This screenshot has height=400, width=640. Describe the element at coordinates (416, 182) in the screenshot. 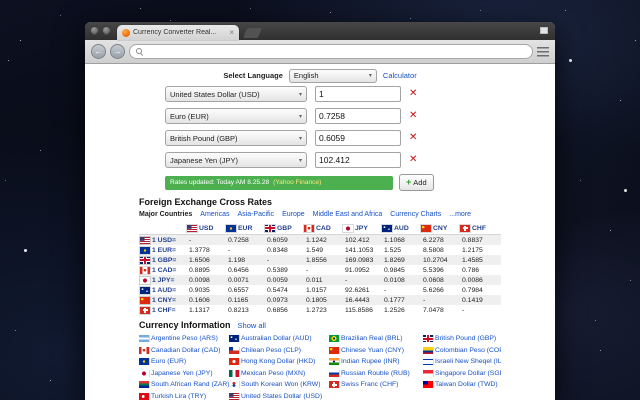

I see `add-currency-button: + Add` at that location.